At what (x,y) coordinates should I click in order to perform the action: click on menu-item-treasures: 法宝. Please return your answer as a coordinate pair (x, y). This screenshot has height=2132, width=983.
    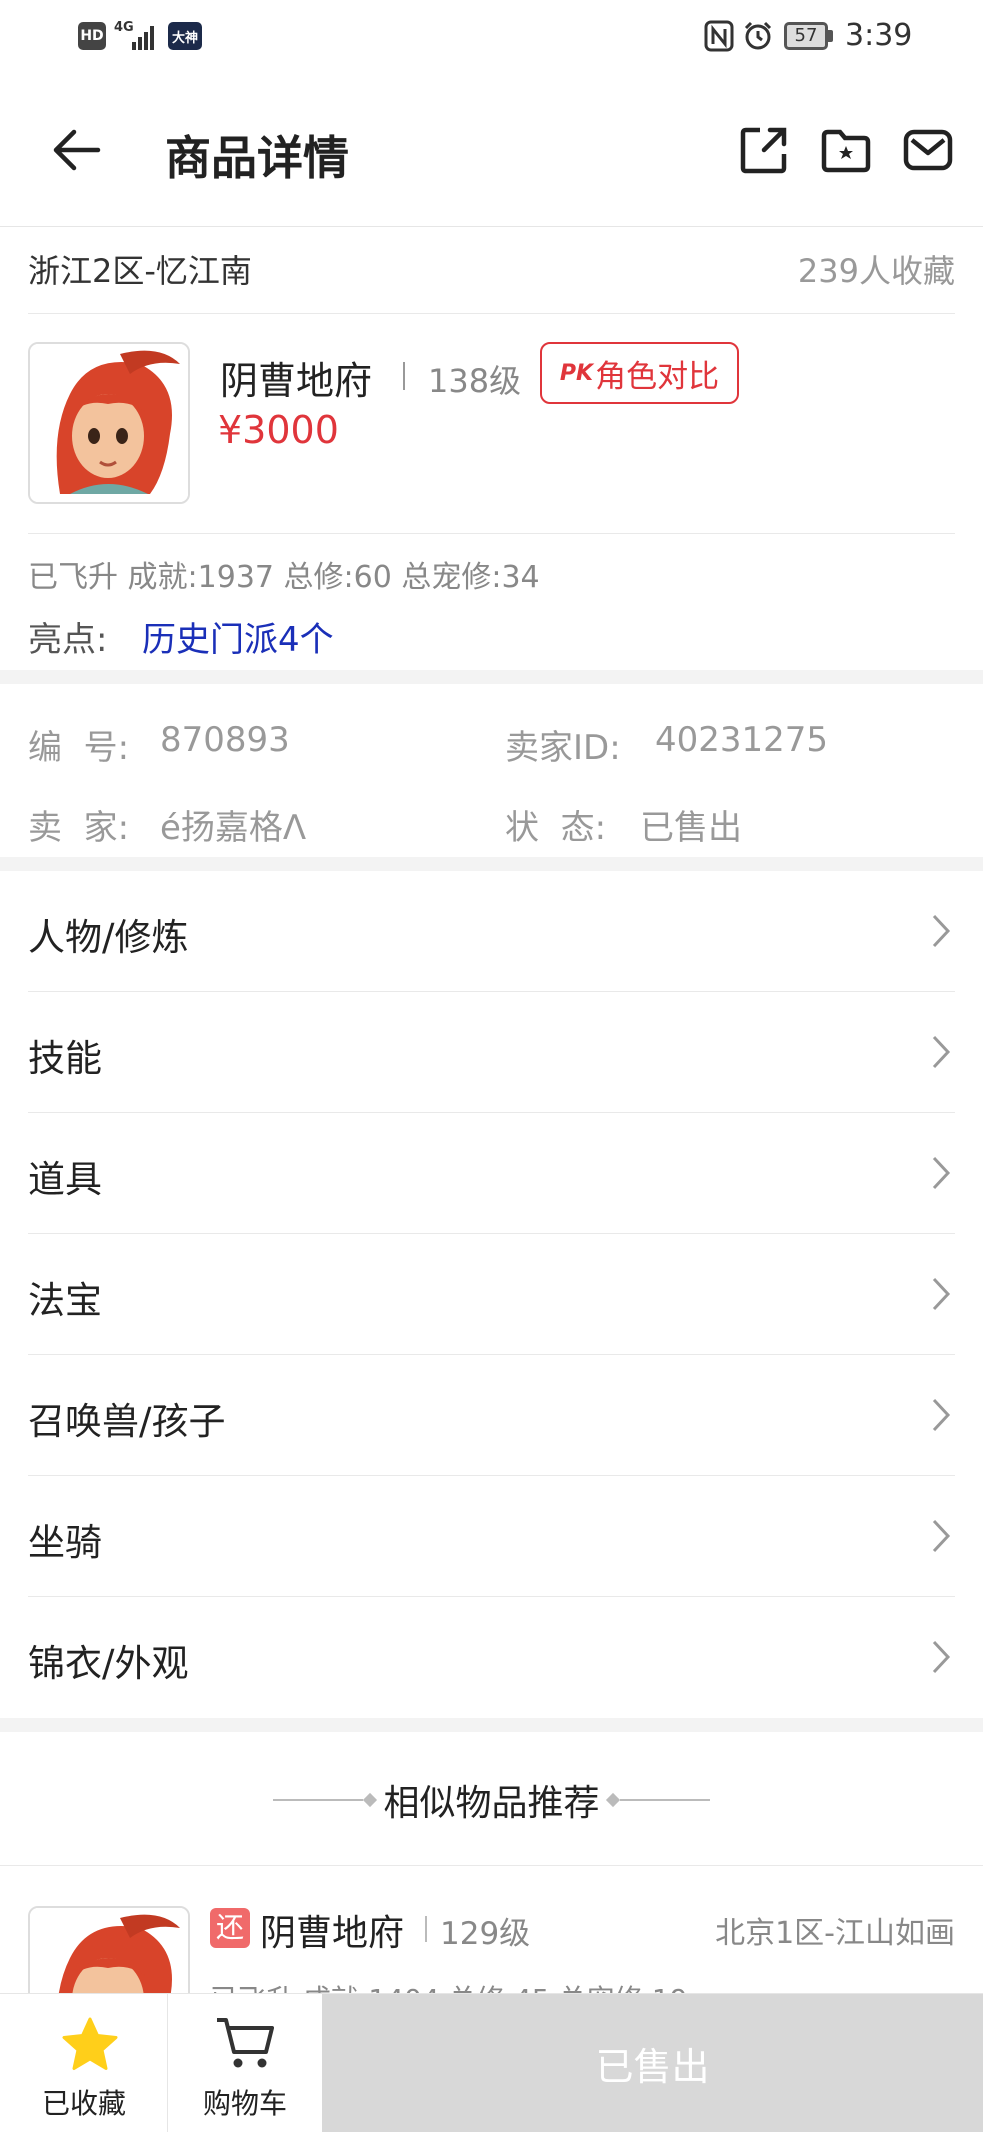
    Looking at the image, I should click on (491, 1294).